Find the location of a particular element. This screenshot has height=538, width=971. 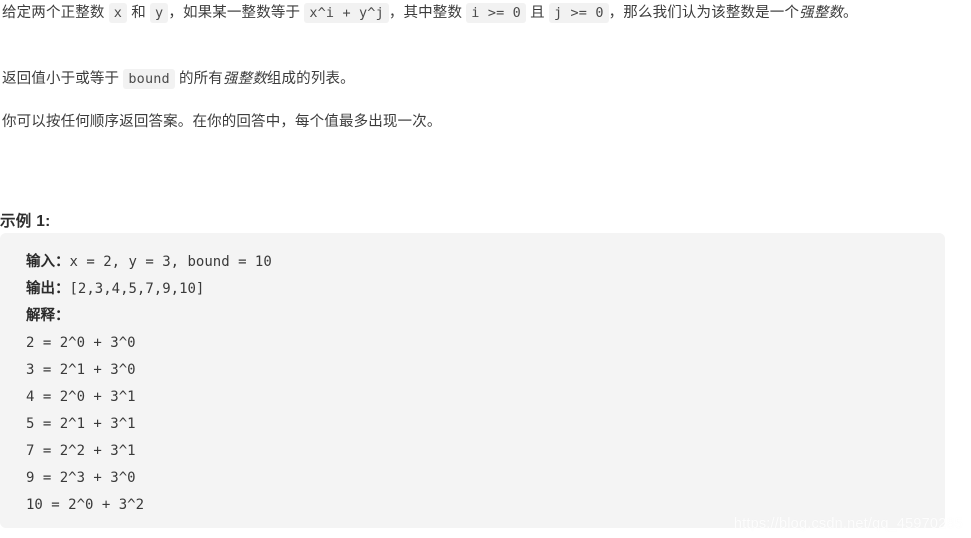

input-value: x = 2, y = 3, bound = 10 is located at coordinates (170, 262).